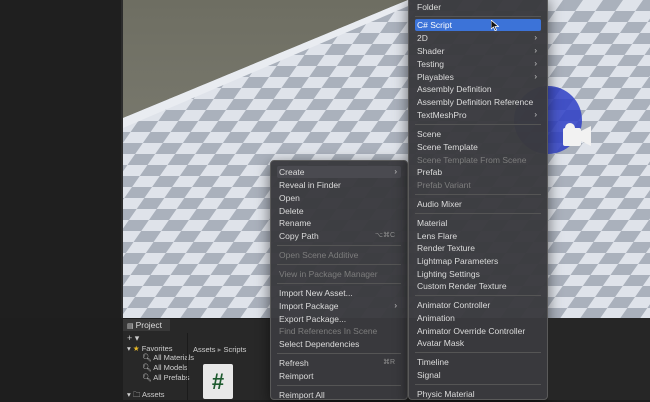 The width and height of the screenshot is (650, 402). I want to click on menu-item-testing: Testing ›, so click(478, 64).